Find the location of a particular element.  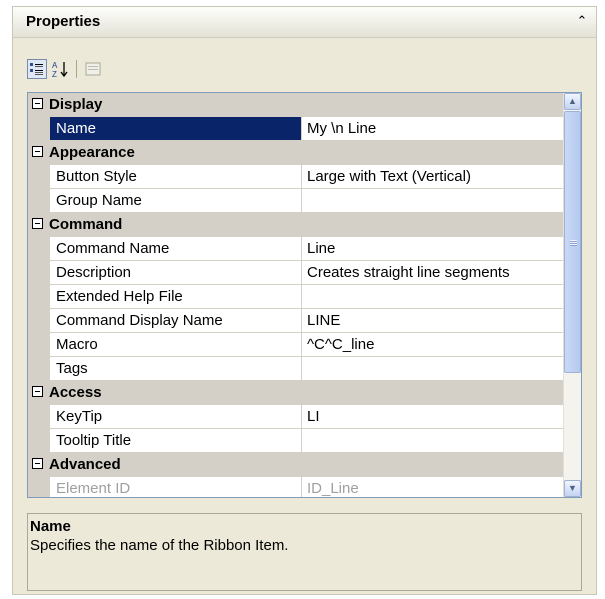

category-advanced: Advanced is located at coordinates (296, 465).